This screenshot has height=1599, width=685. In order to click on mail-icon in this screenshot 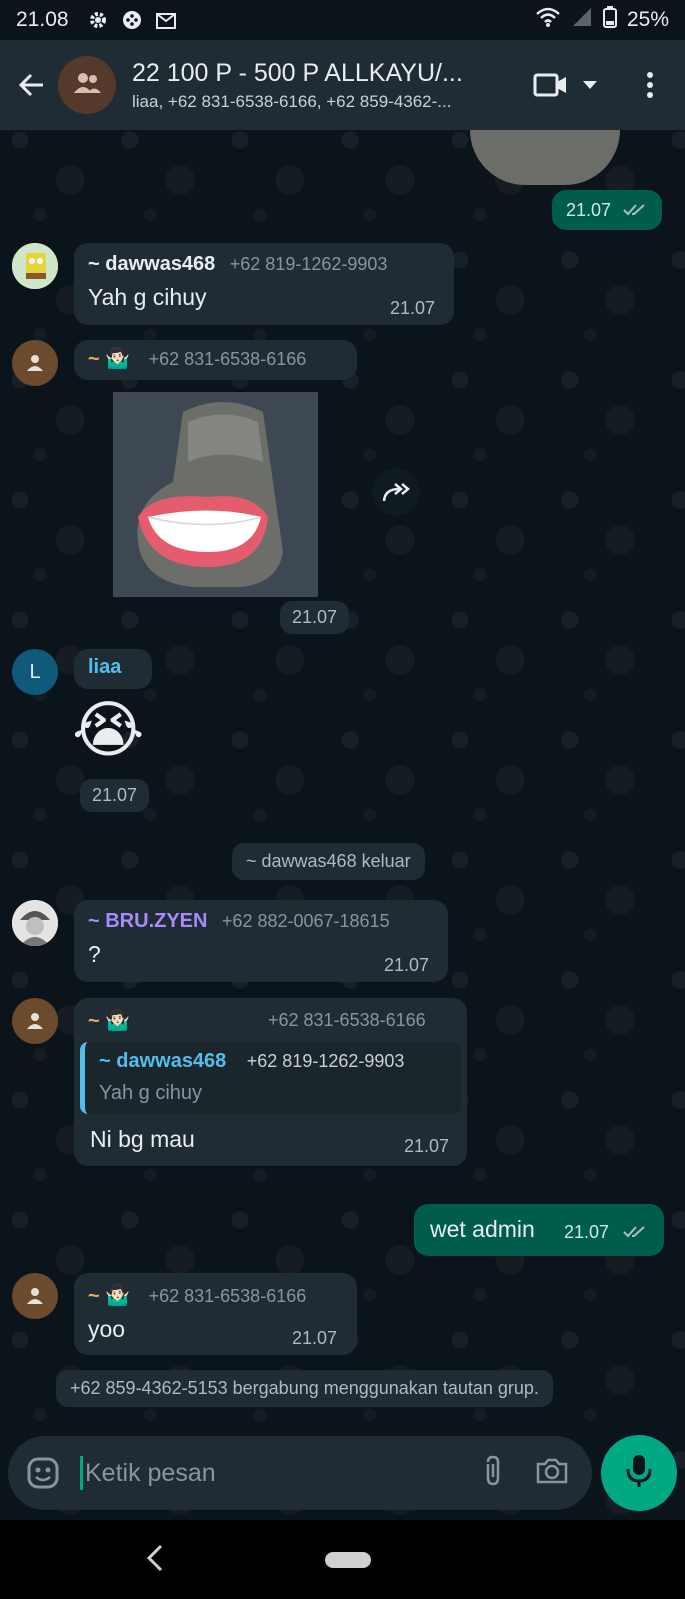, I will do `click(166, 20)`.